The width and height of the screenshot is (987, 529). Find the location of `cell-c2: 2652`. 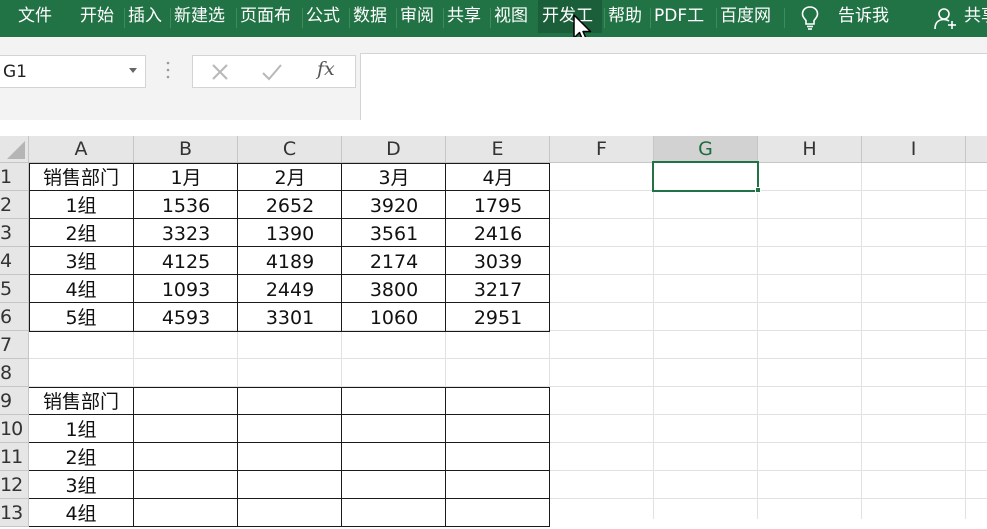

cell-c2: 2652 is located at coordinates (290, 205).